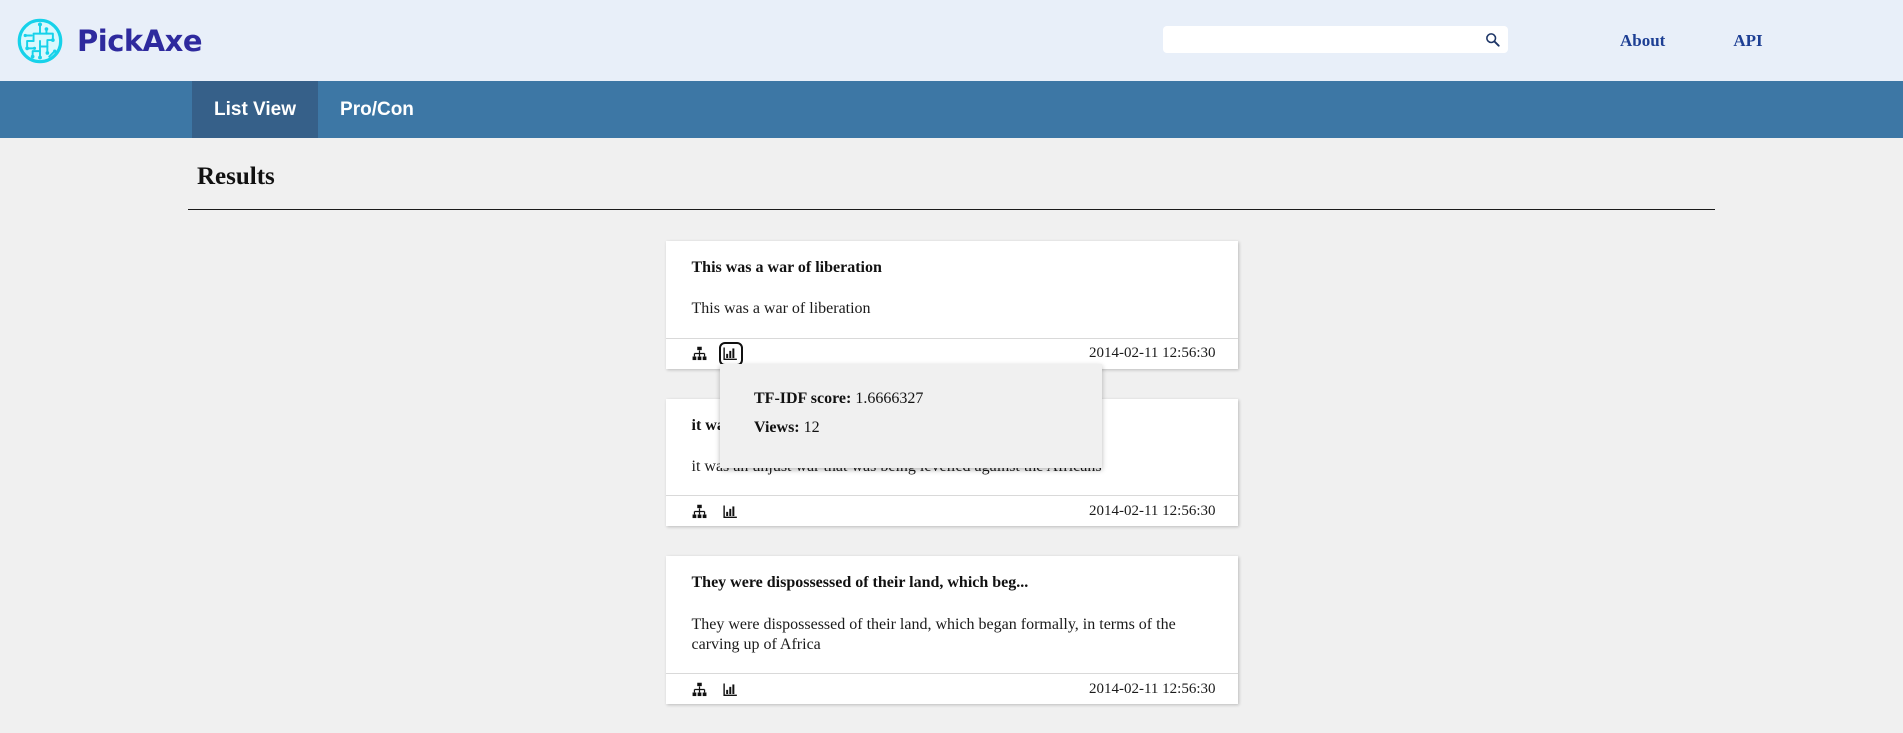  I want to click on views-label: Views:, so click(777, 427).